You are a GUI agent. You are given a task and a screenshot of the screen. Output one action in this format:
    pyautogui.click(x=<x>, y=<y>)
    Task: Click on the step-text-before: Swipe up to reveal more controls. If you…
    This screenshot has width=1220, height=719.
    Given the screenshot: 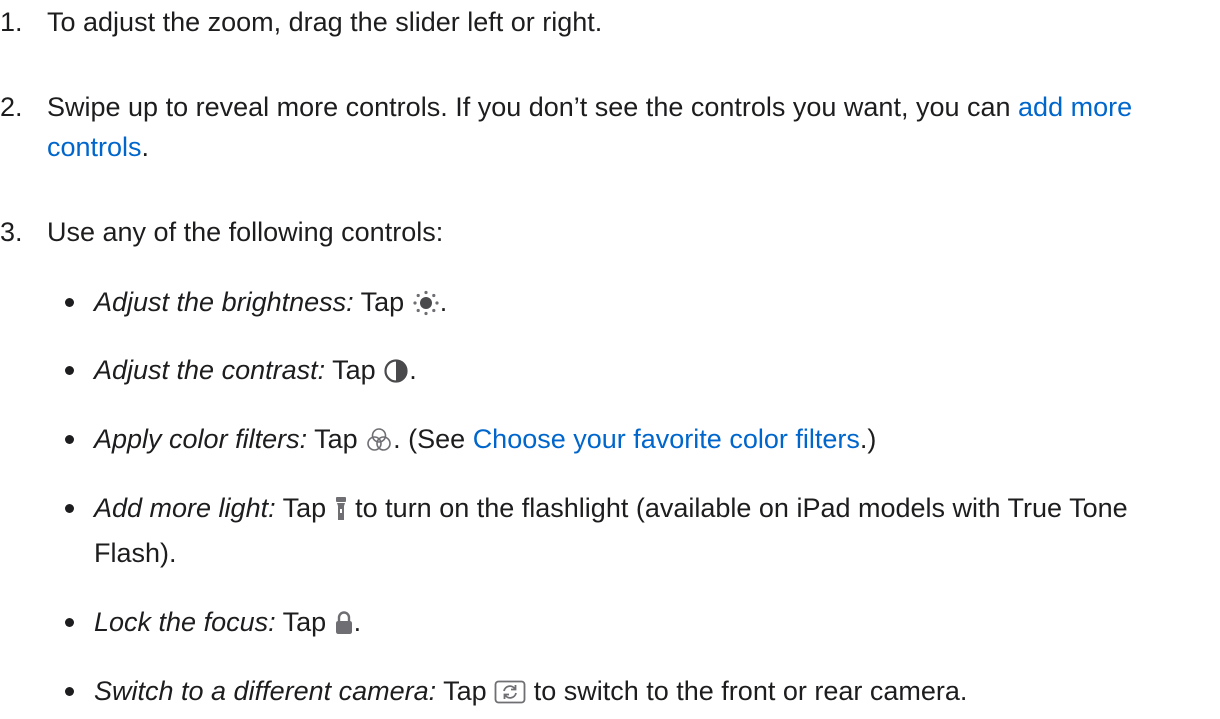 What is the action you would take?
    pyautogui.click(x=533, y=107)
    